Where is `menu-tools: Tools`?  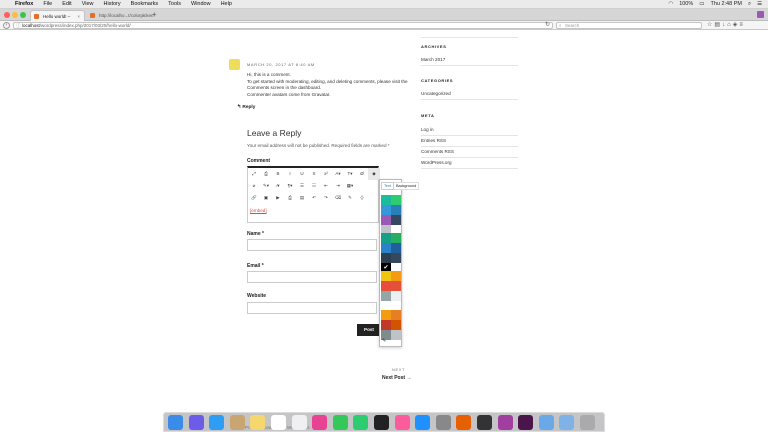
menu-tools: Tools is located at coordinates (174, 4).